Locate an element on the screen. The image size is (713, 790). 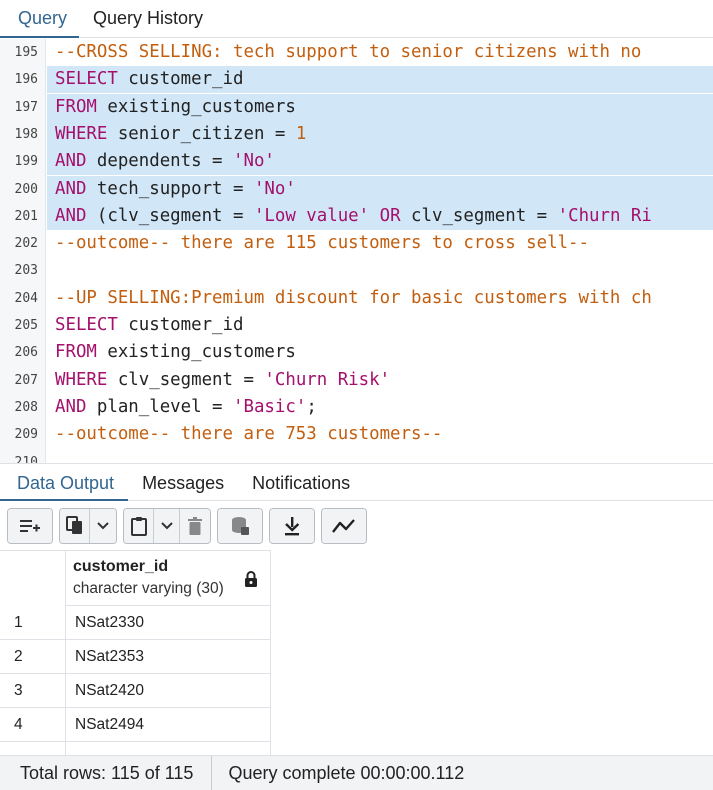
query-complete-text: Query complete 00:00:00.112 is located at coordinates (346, 773).